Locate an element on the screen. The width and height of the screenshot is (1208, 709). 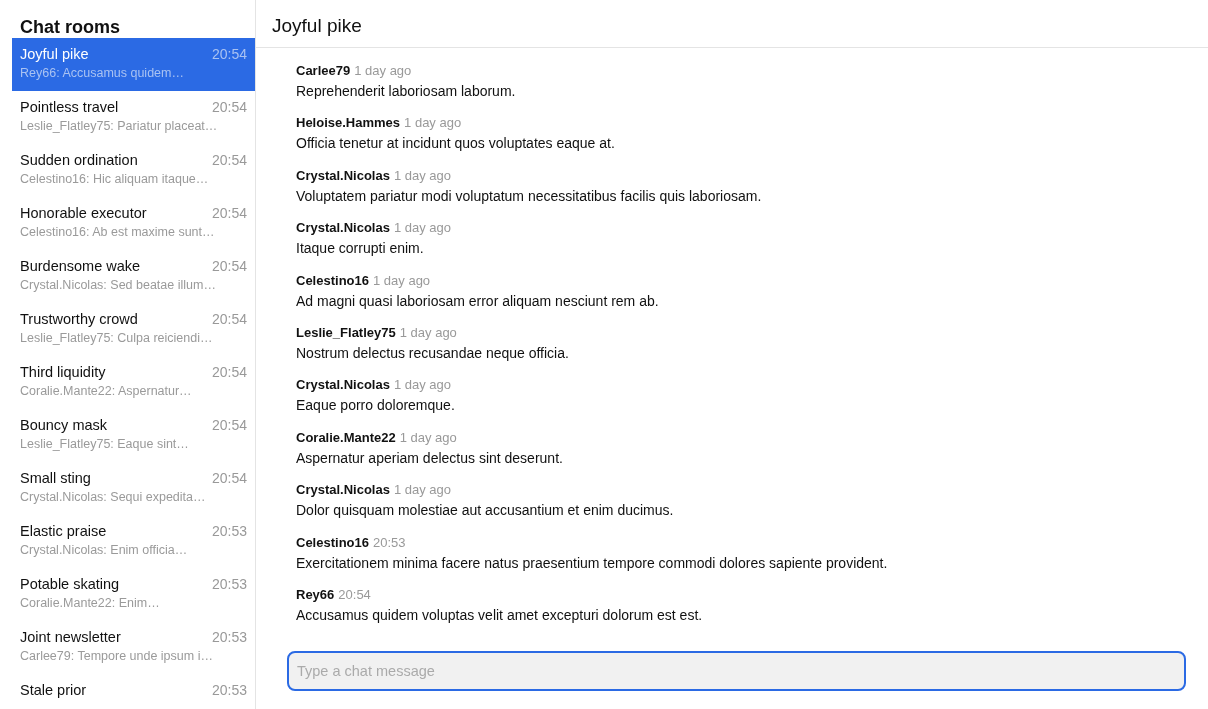
message-author: Carlee79 is located at coordinates (323, 70).